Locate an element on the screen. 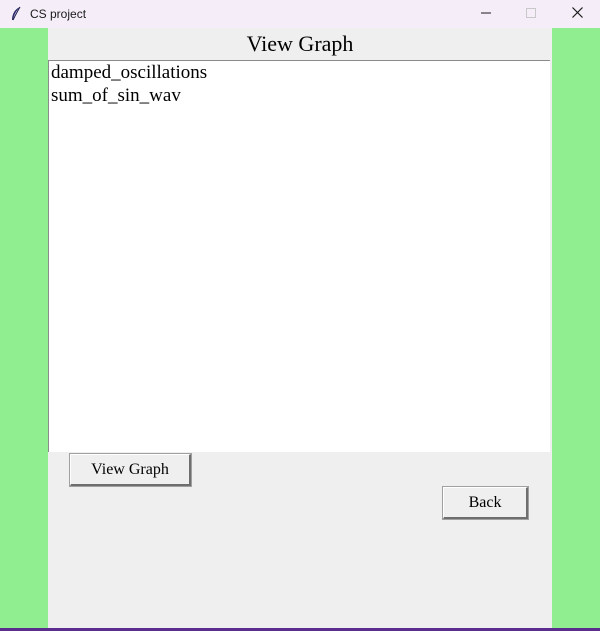 This screenshot has width=600, height=631. feather-icon is located at coordinates (16, 14).